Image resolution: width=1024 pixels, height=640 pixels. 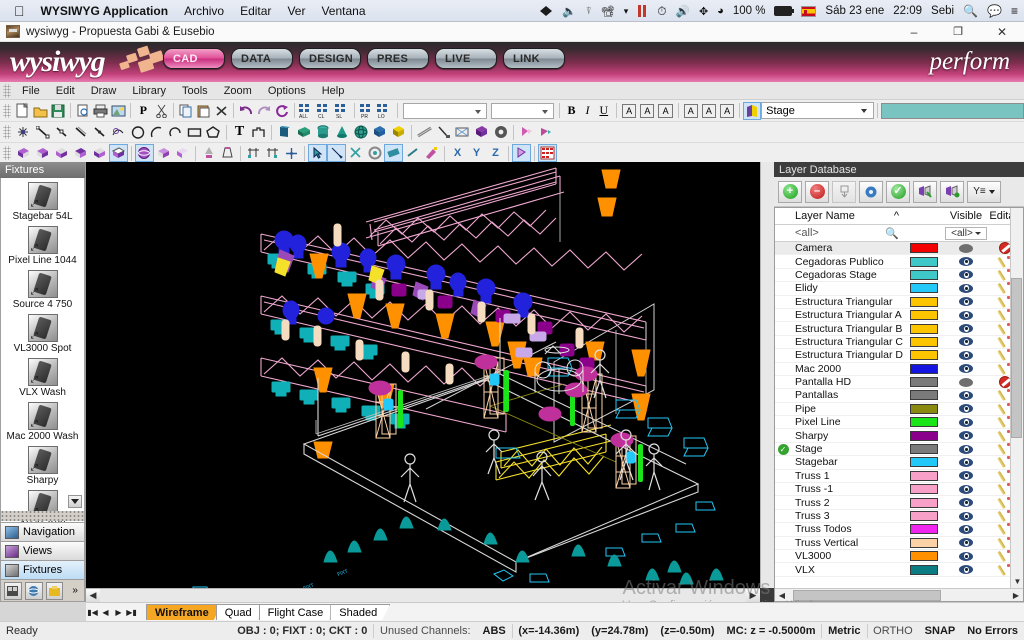 I want to click on layer-name-cell: Truss 1, so click(x=847, y=476).